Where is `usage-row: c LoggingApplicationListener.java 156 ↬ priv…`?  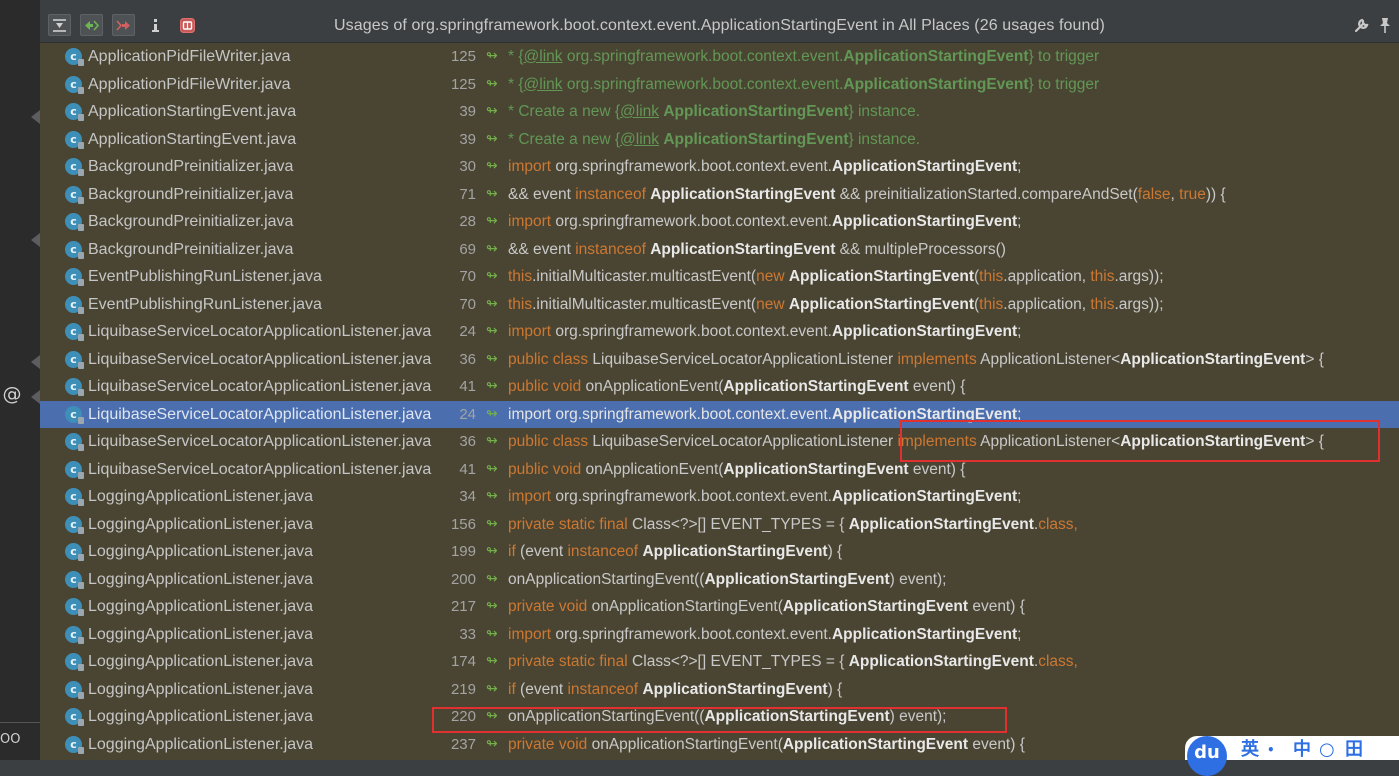 usage-row: c LoggingApplicationListener.java 156 ↬ priv… is located at coordinates (719, 525).